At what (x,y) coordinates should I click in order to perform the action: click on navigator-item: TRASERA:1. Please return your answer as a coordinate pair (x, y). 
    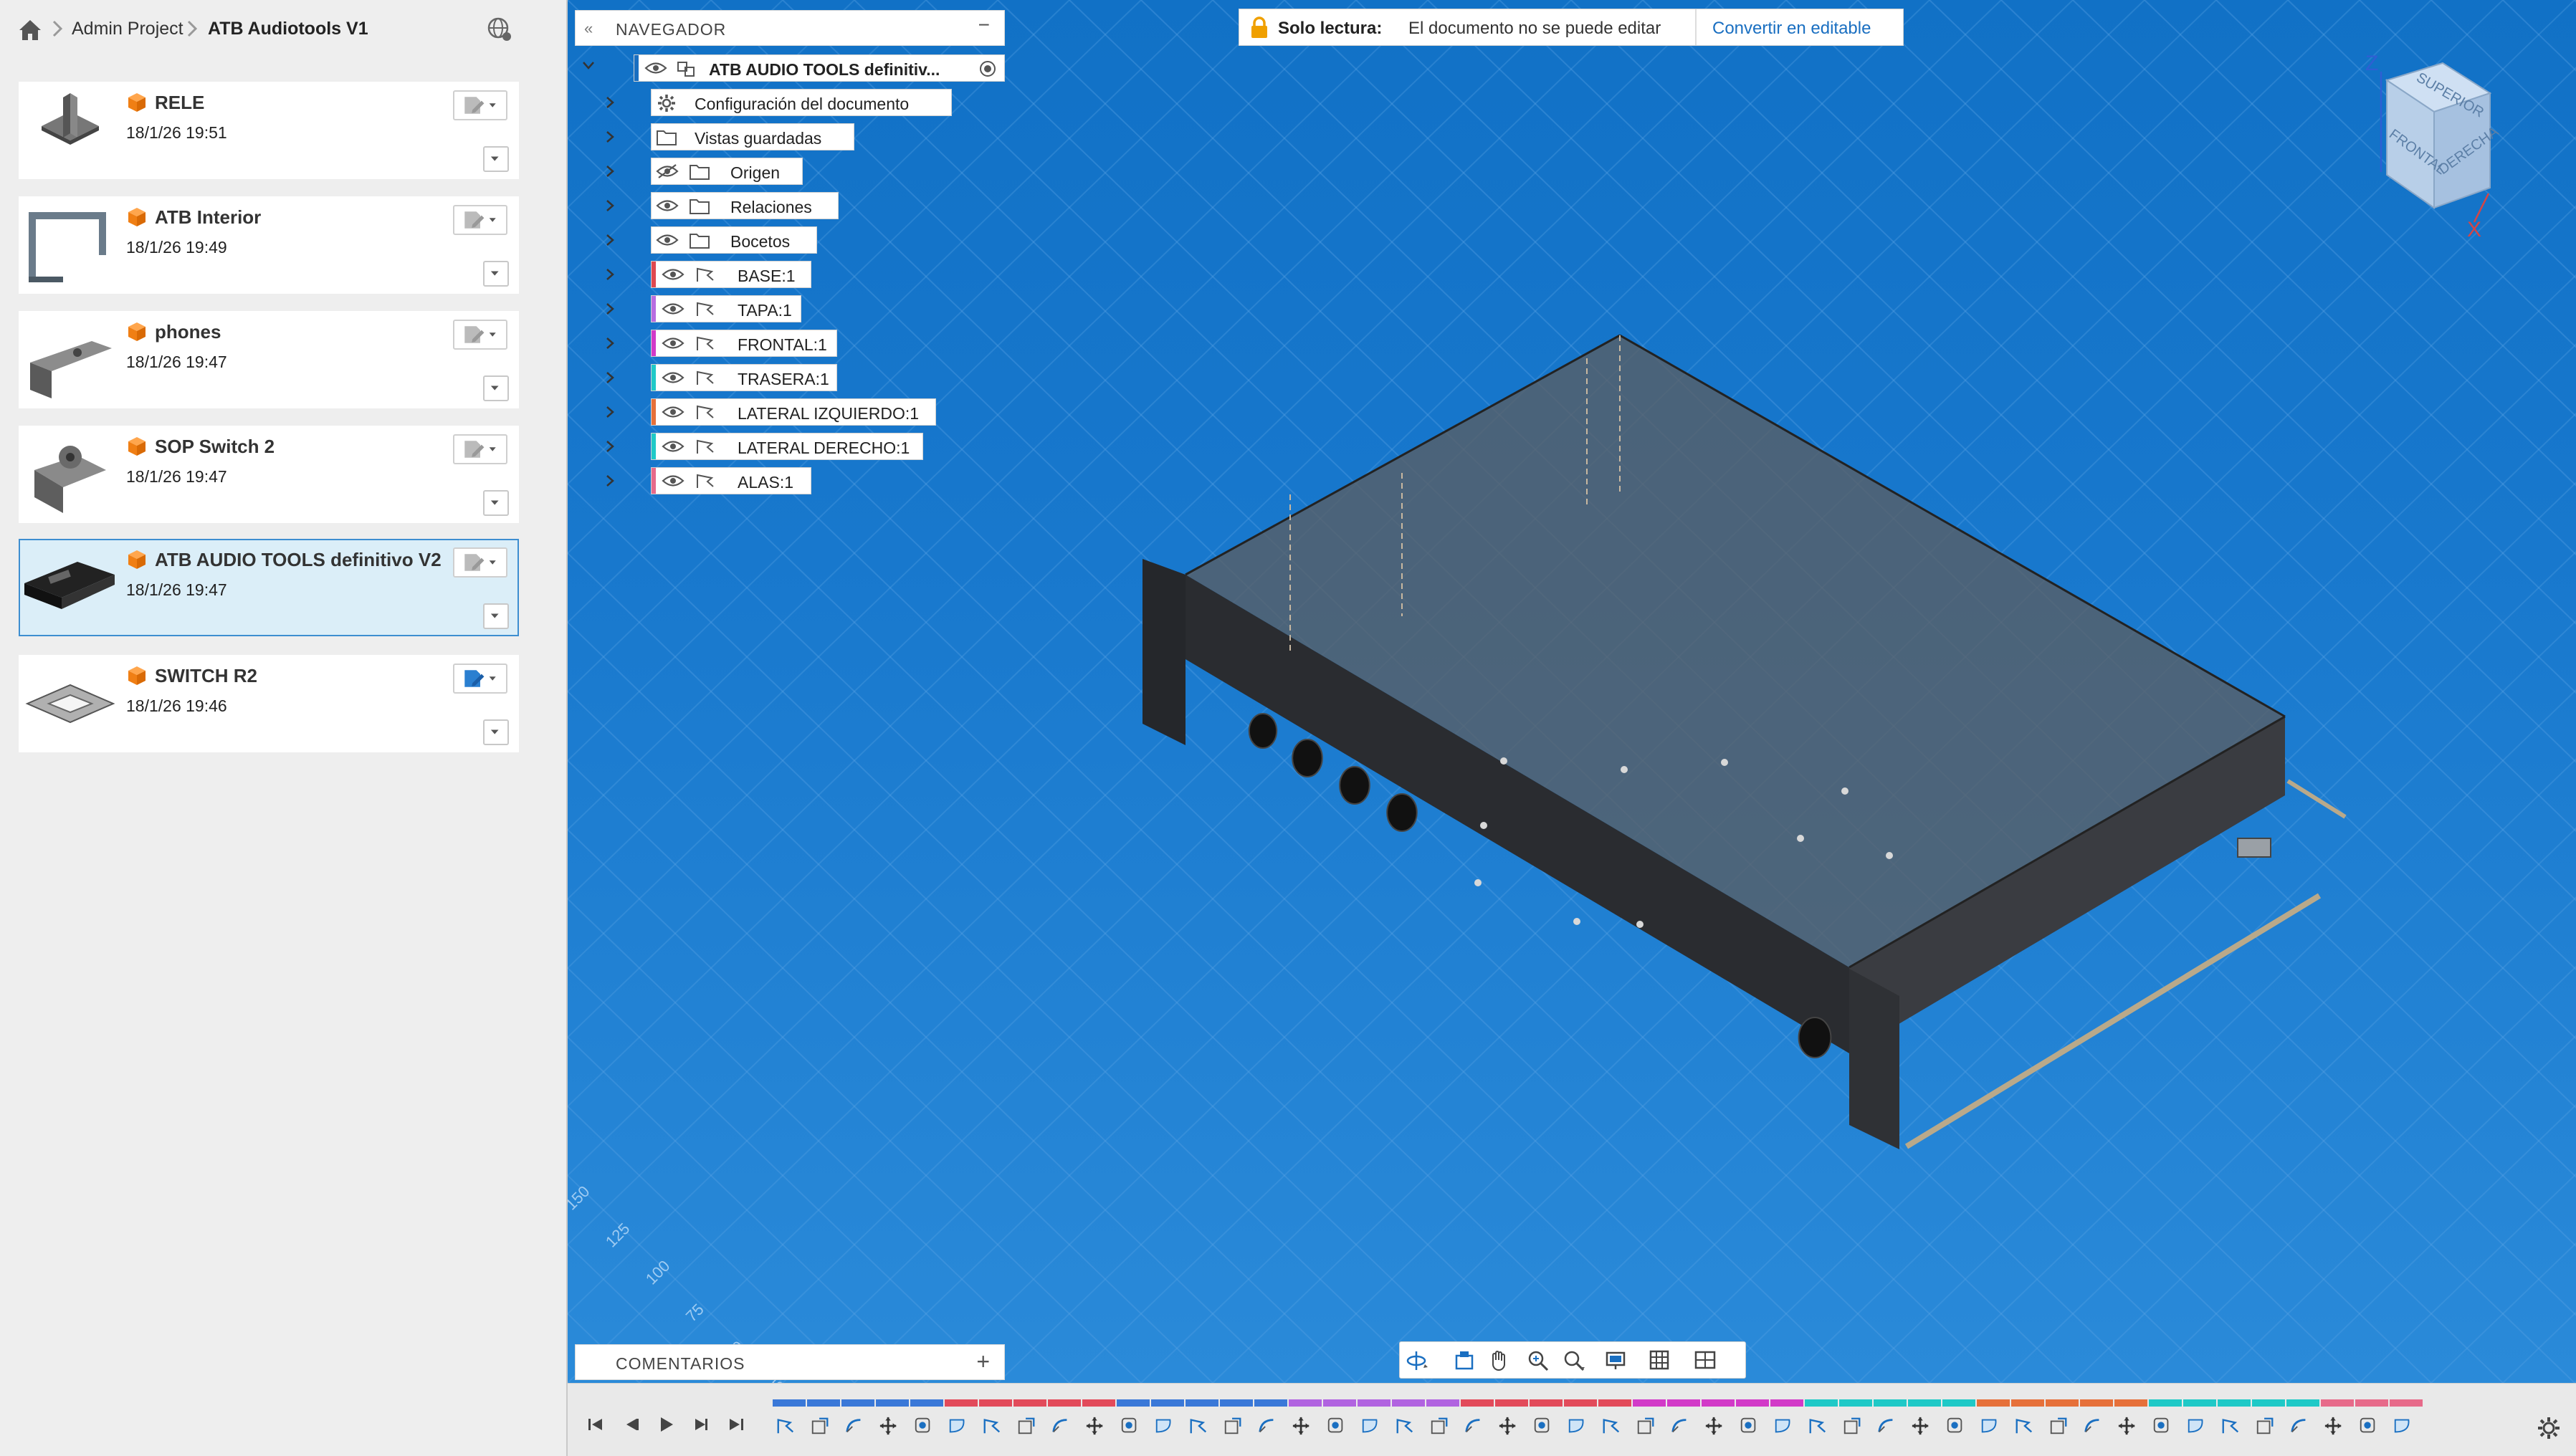
    Looking at the image, I should click on (744, 377).